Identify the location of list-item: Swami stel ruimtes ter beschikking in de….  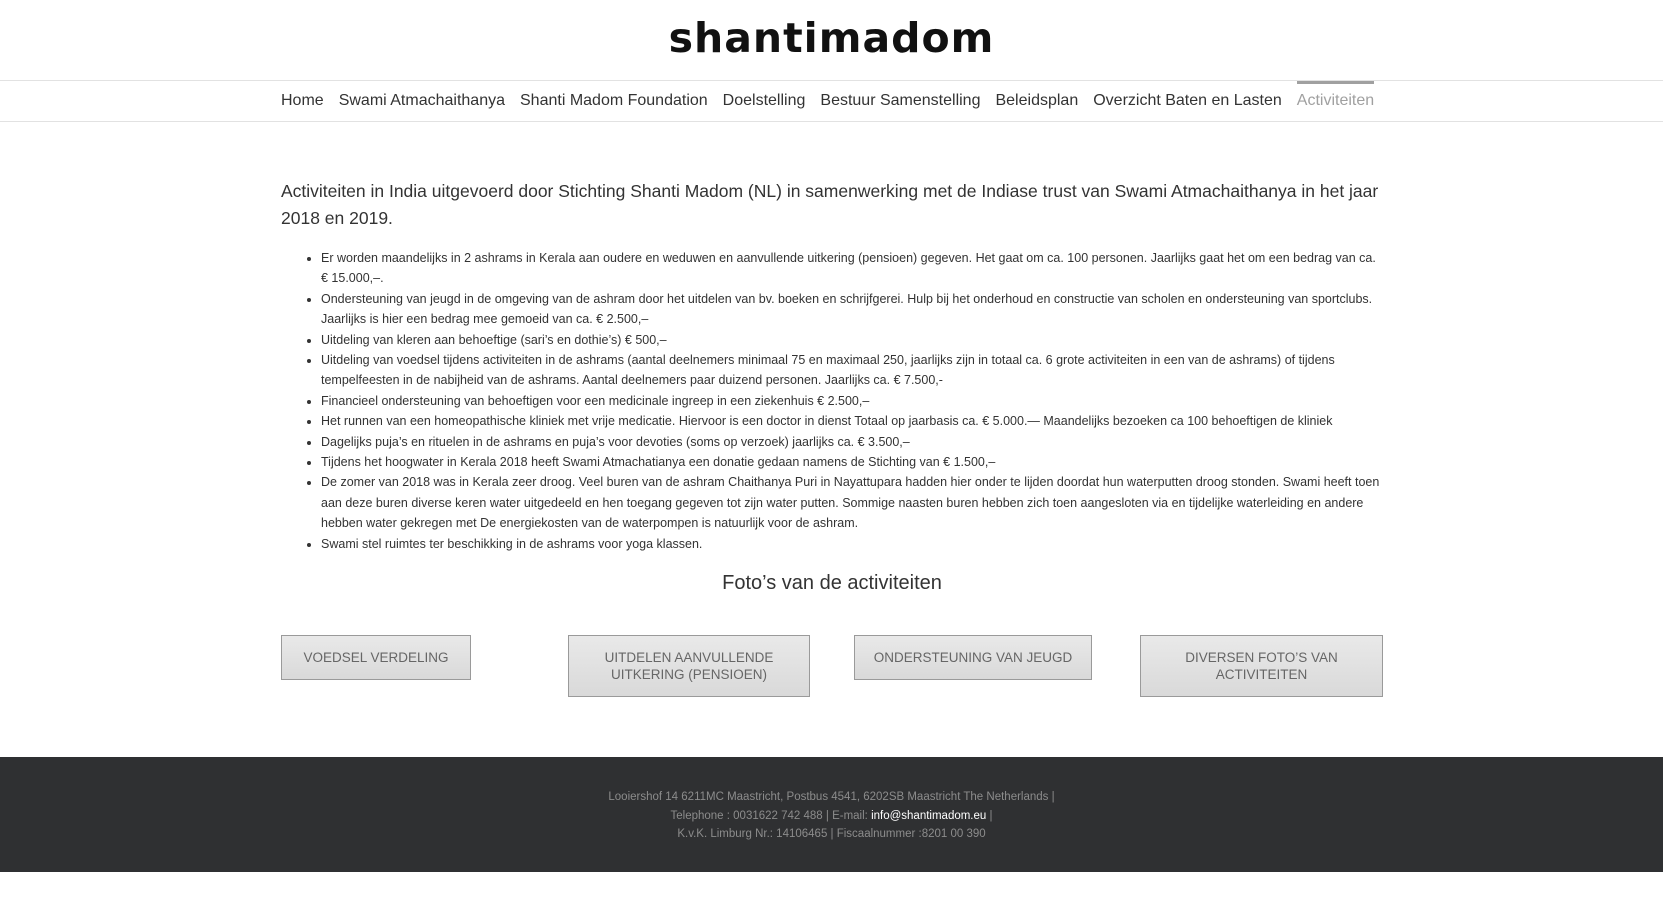
(852, 544).